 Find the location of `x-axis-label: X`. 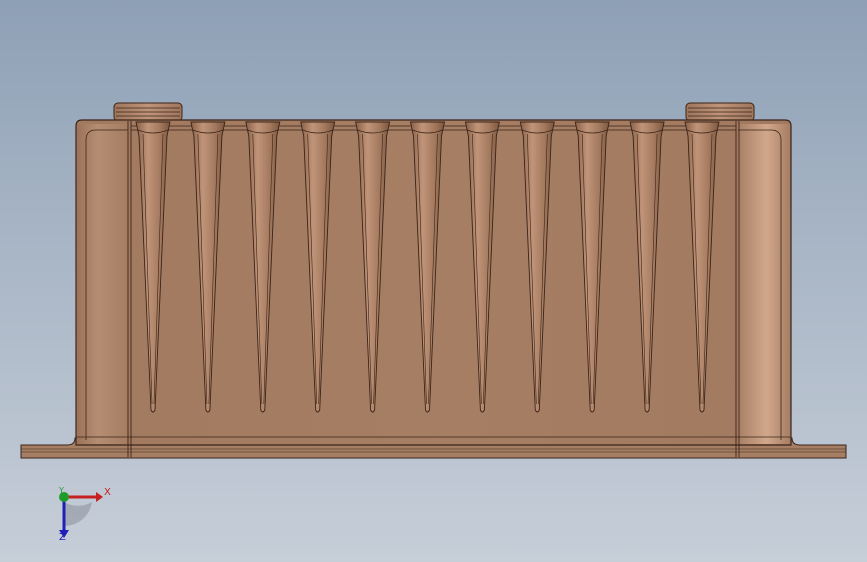

x-axis-label: X is located at coordinates (107, 492).